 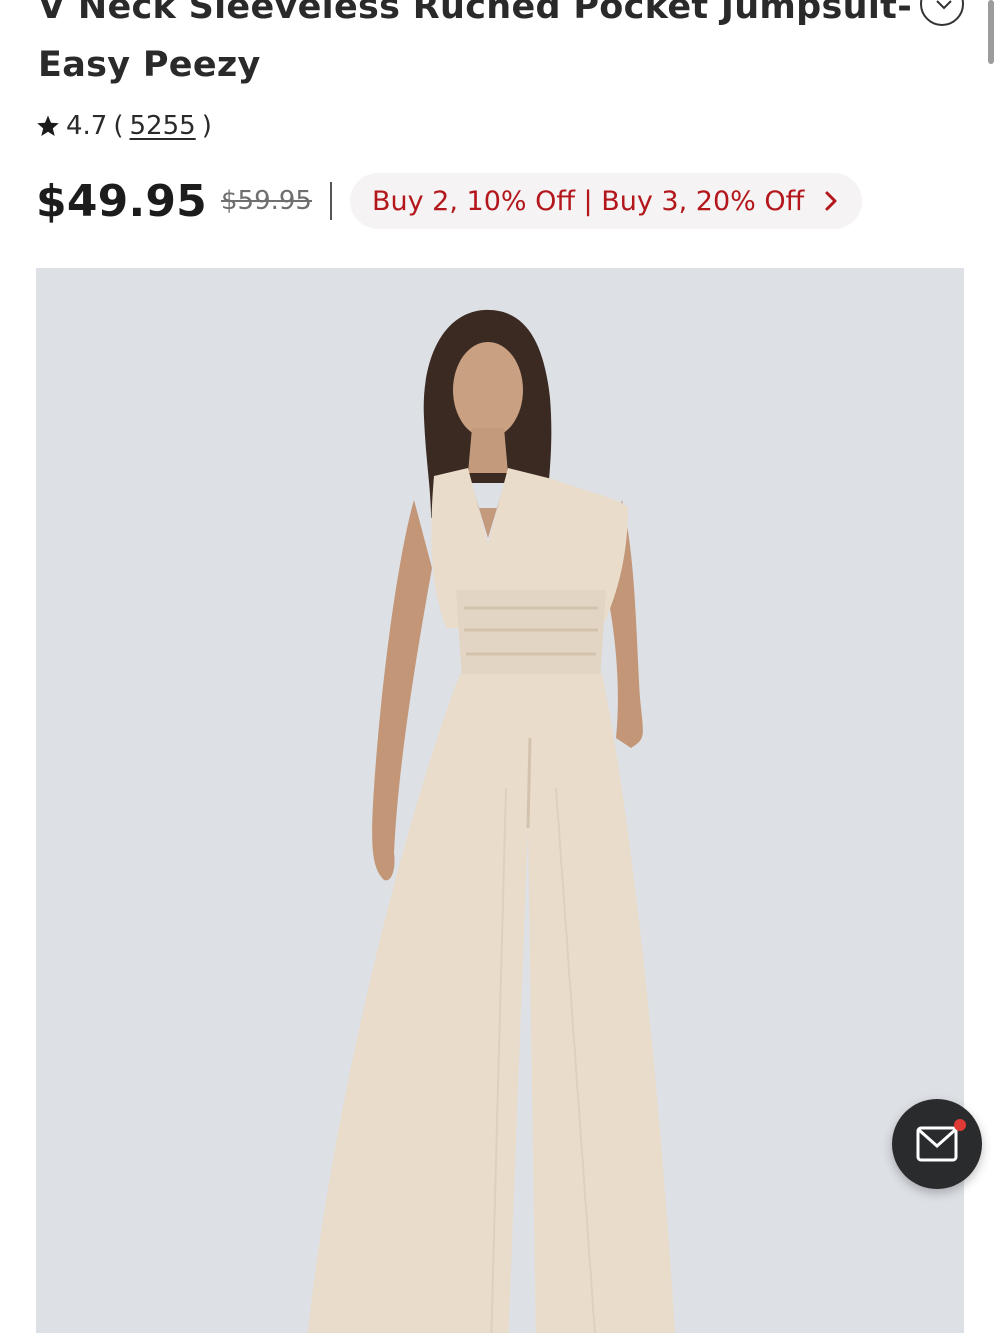 I want to click on rating-value: 4.7, so click(x=87, y=126).